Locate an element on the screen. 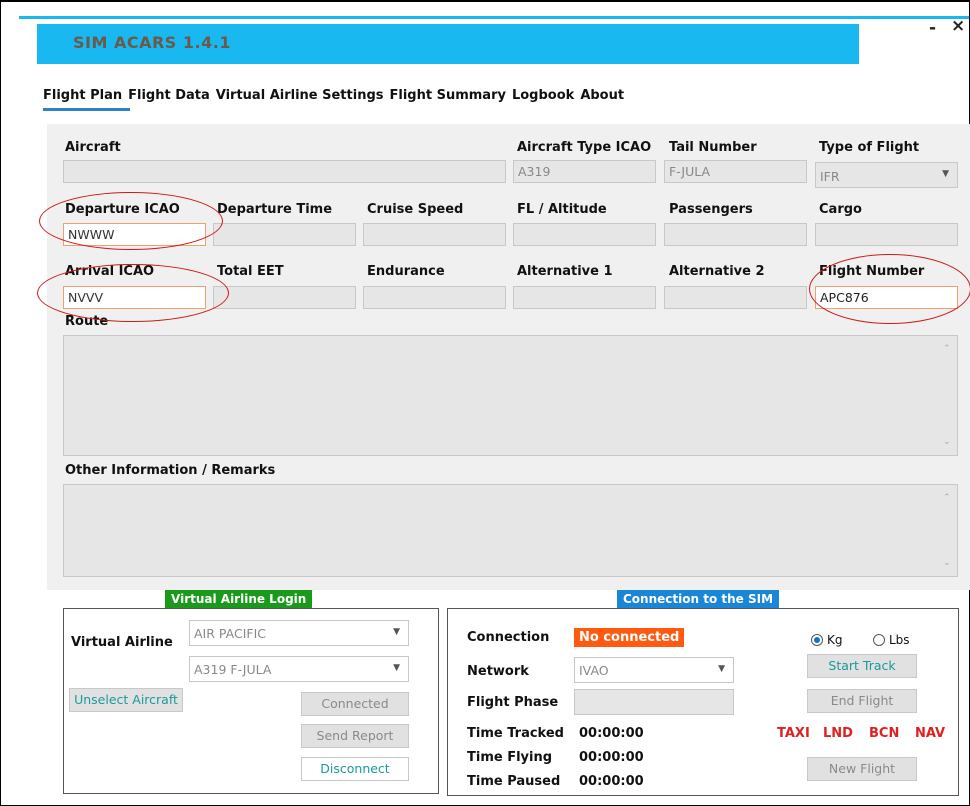 The image size is (970, 806). arrival-icao-field: NVVV is located at coordinates (134, 297).